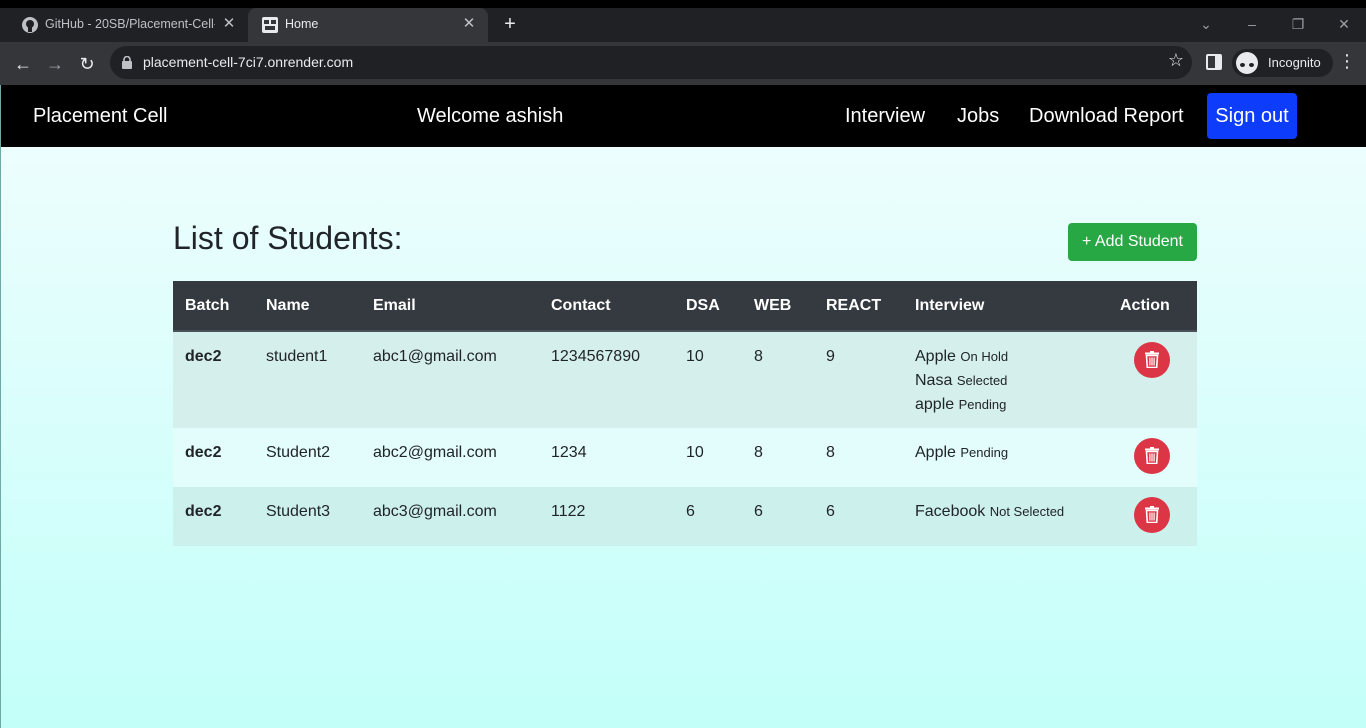 The image size is (1366, 728). I want to click on column-header-email: Email, so click(450, 306).